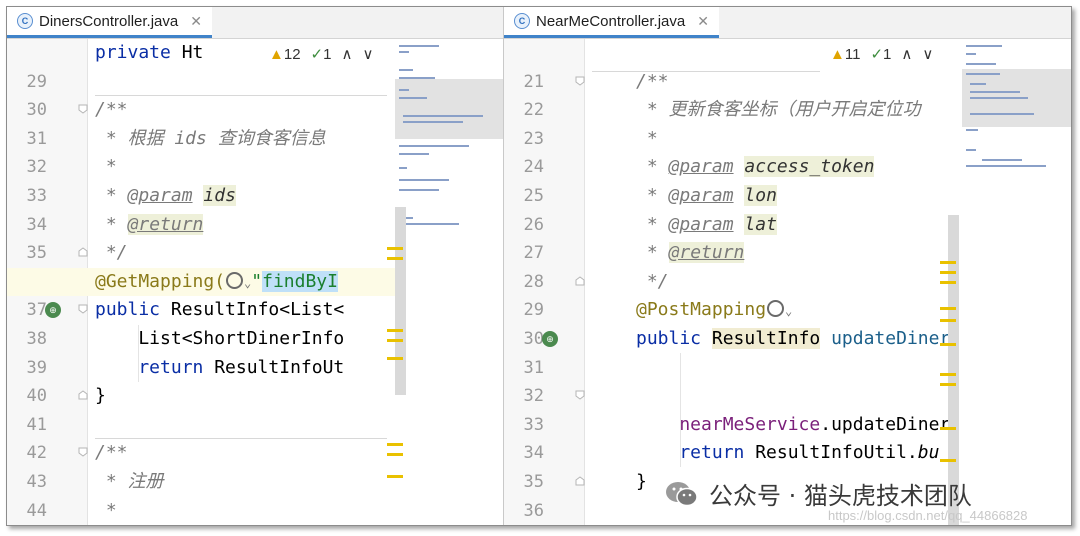 Image resolution: width=1080 pixels, height=536 pixels. I want to click on inspection-widget: ▲12 ✓1 ∧ ∨, so click(321, 54).